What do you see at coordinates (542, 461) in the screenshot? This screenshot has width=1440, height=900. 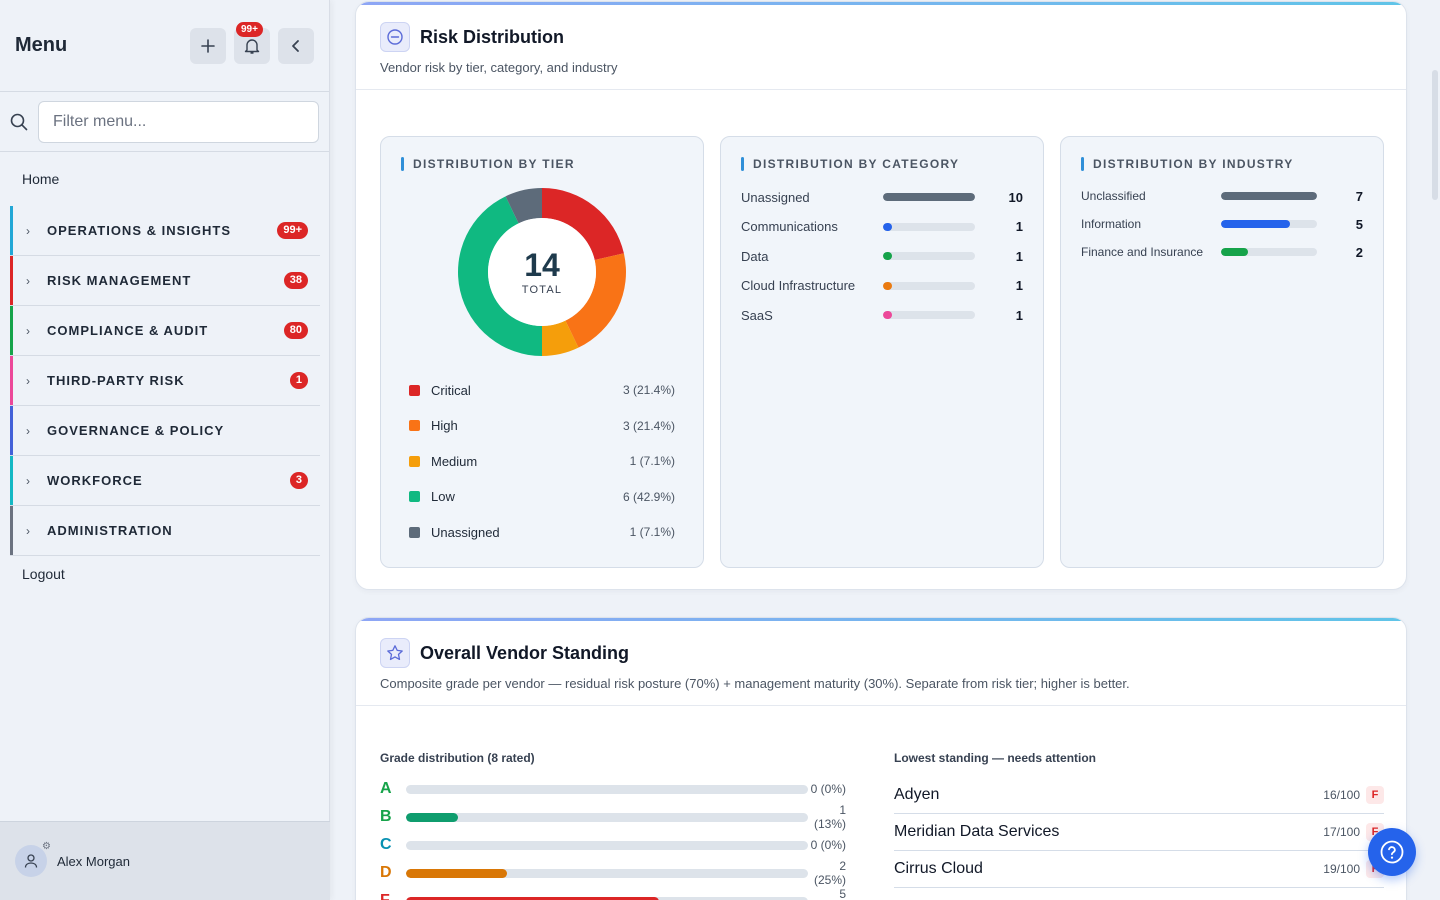 I see `legend-item-medium: Medium 1 (7.1%)` at bounding box center [542, 461].